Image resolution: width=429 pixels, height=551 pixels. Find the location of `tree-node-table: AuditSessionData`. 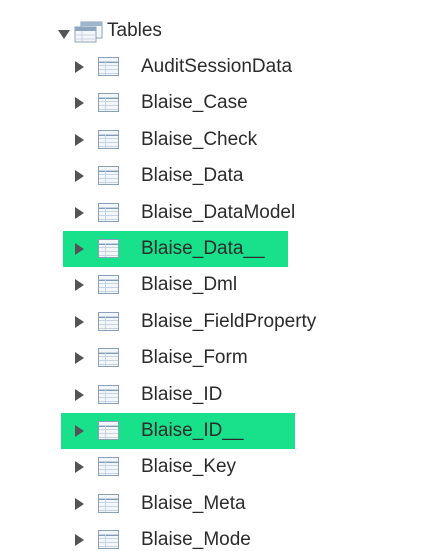

tree-node-table: AuditSessionData is located at coordinates (222, 67).